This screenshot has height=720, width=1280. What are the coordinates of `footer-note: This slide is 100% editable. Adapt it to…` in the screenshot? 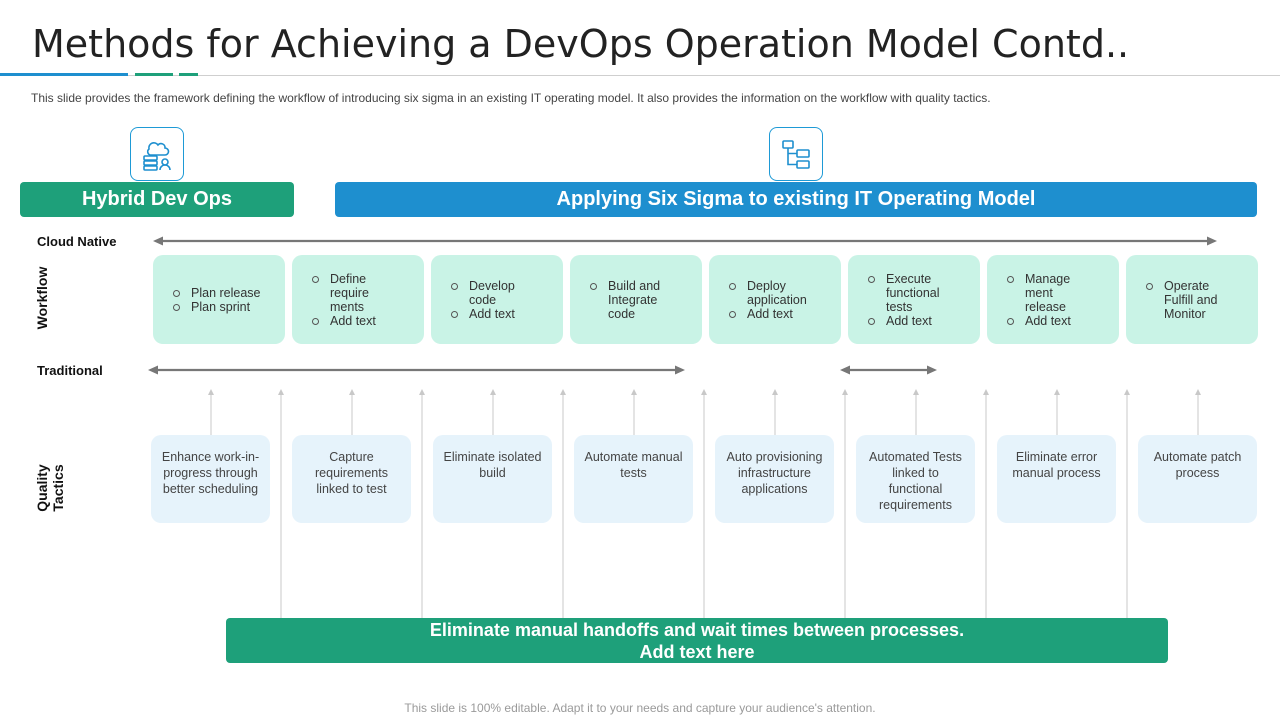 It's located at (640, 708).